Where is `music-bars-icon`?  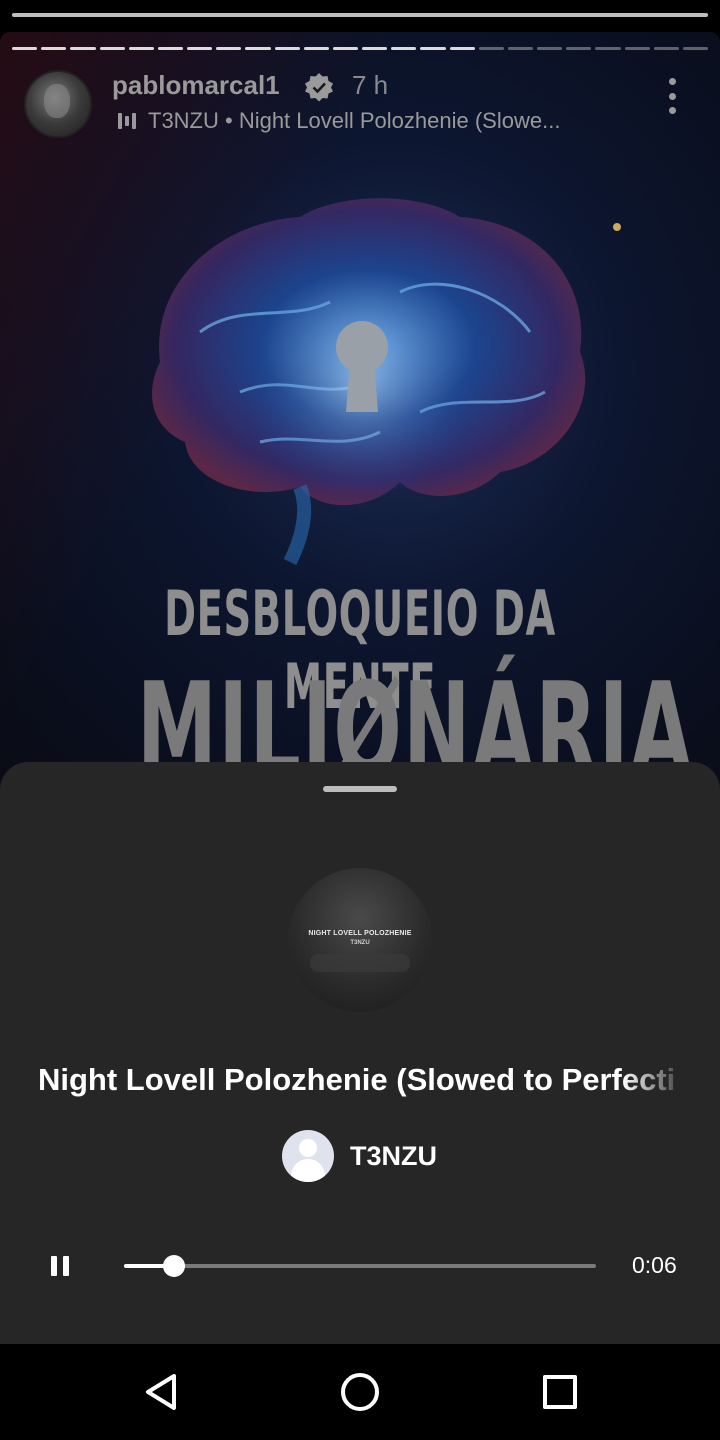 music-bars-icon is located at coordinates (128, 121).